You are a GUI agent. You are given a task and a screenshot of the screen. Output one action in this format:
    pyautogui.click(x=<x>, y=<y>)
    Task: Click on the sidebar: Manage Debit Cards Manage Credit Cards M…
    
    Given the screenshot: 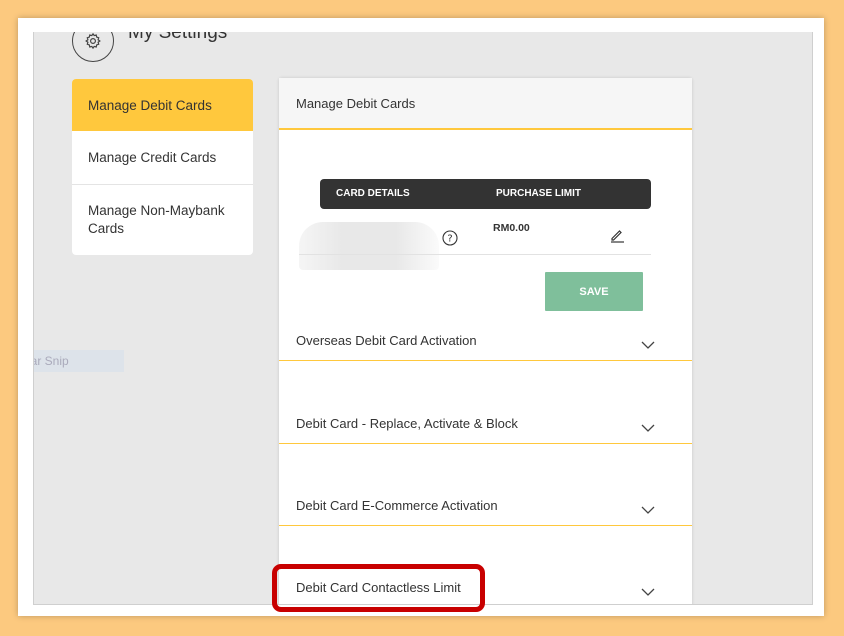 What is the action you would take?
    pyautogui.click(x=162, y=167)
    